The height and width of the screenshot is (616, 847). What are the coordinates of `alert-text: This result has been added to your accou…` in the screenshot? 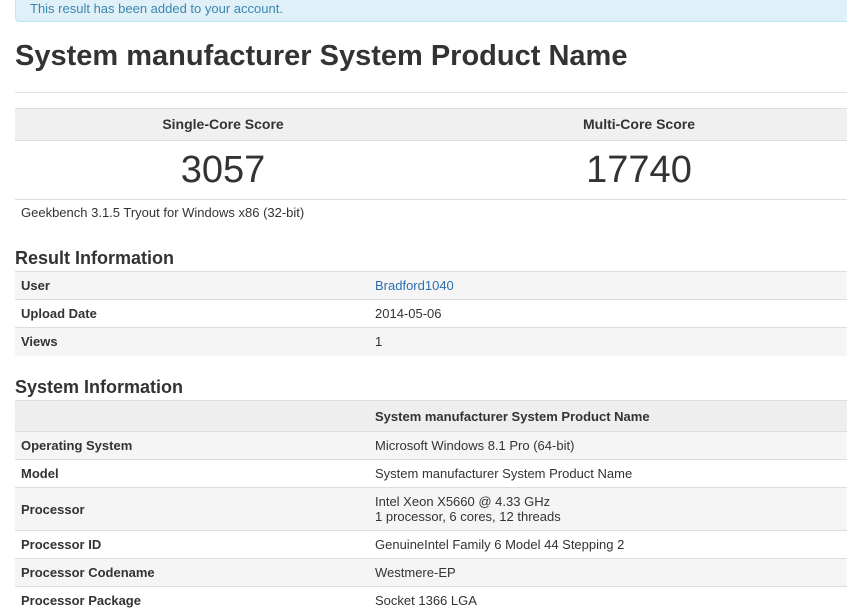 It's located at (156, 8).